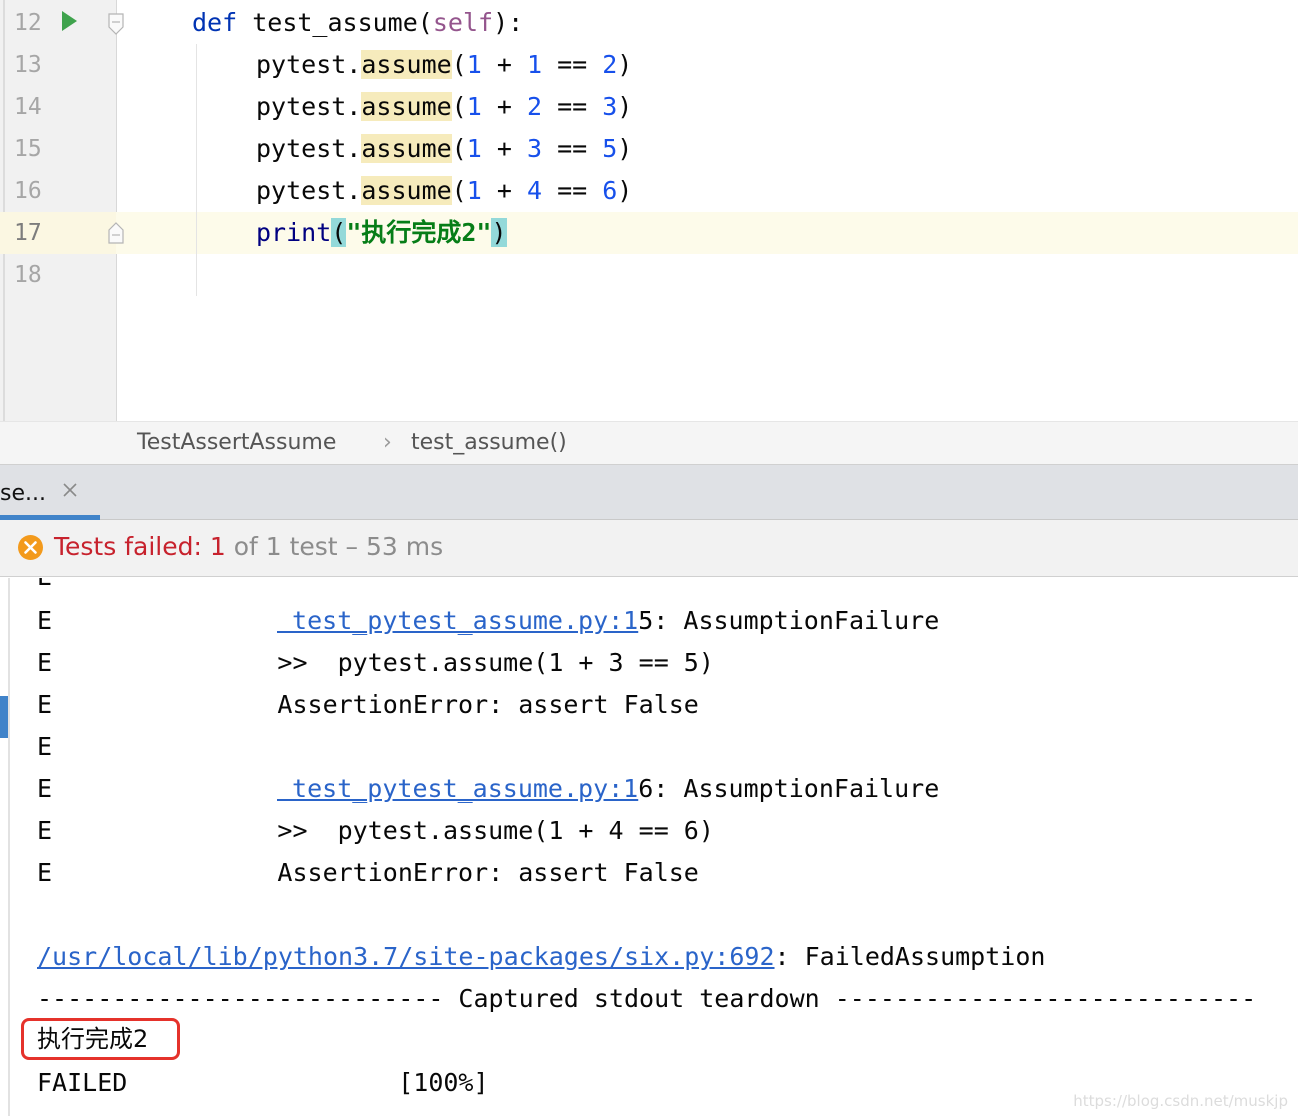 The image size is (1298, 1116). I want to click on code-line-assume: pytest.assume(1 + 1 == 2), so click(444, 64).